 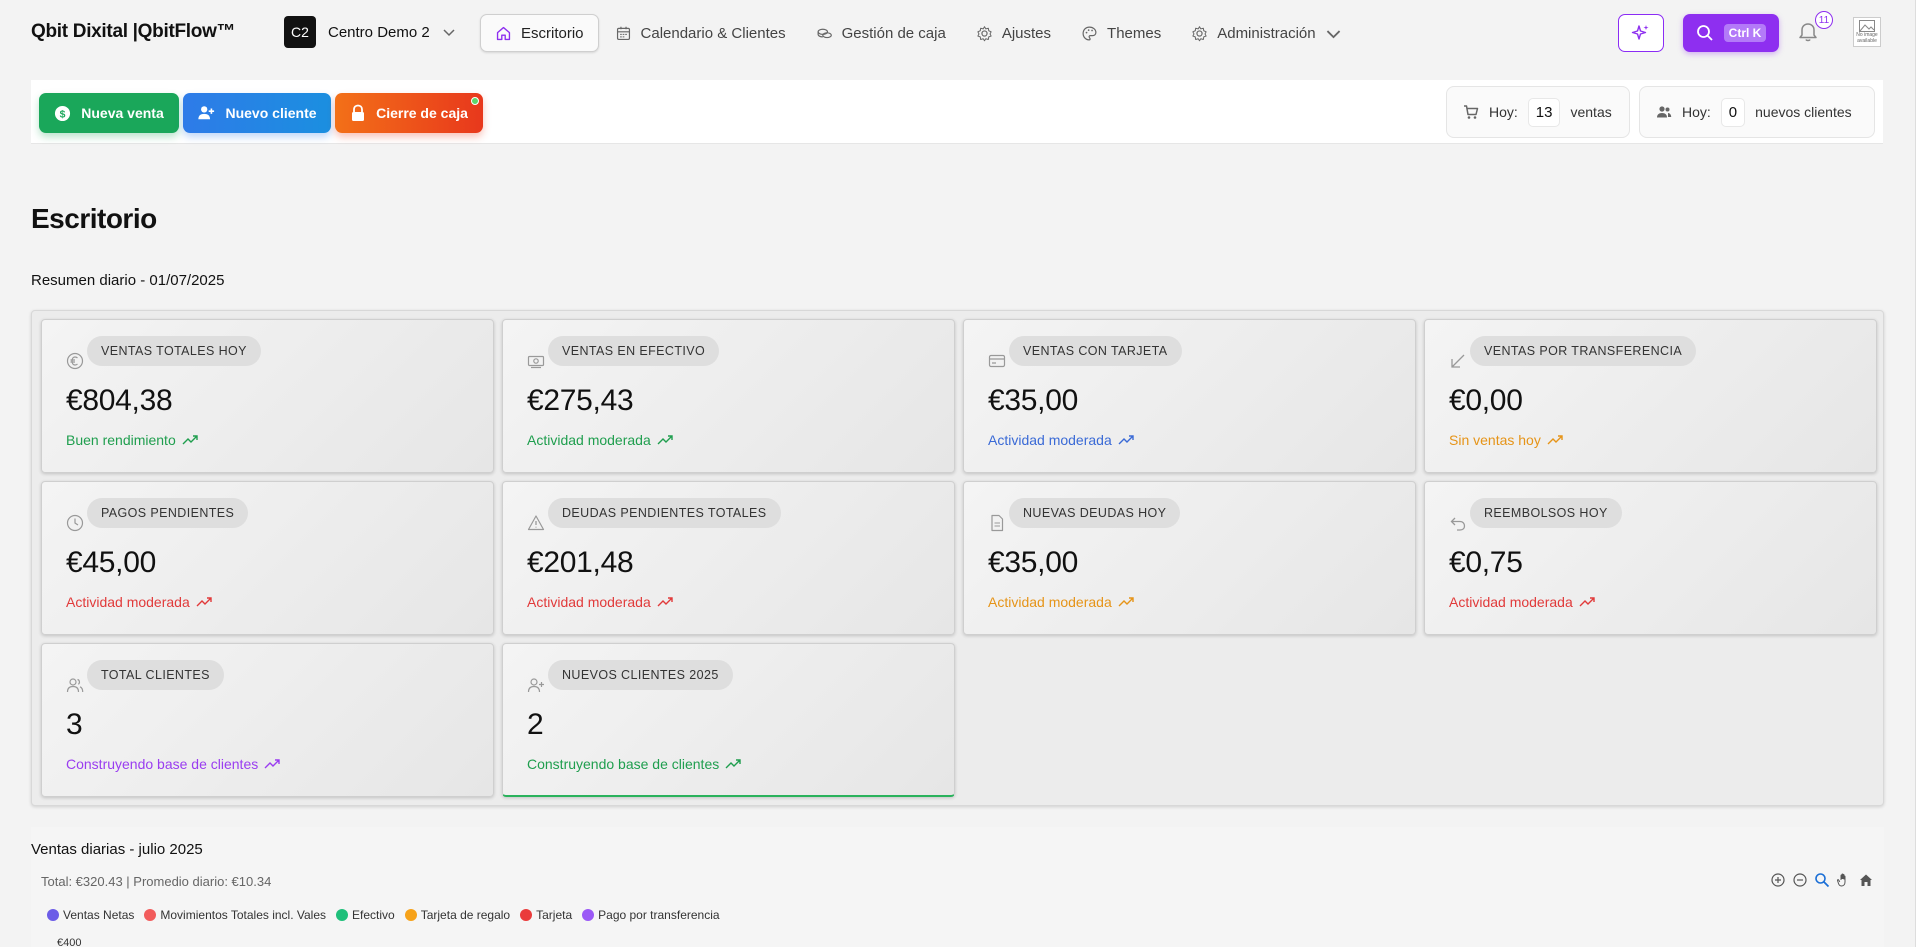 What do you see at coordinates (1704, 33) in the screenshot?
I see `search-icon` at bounding box center [1704, 33].